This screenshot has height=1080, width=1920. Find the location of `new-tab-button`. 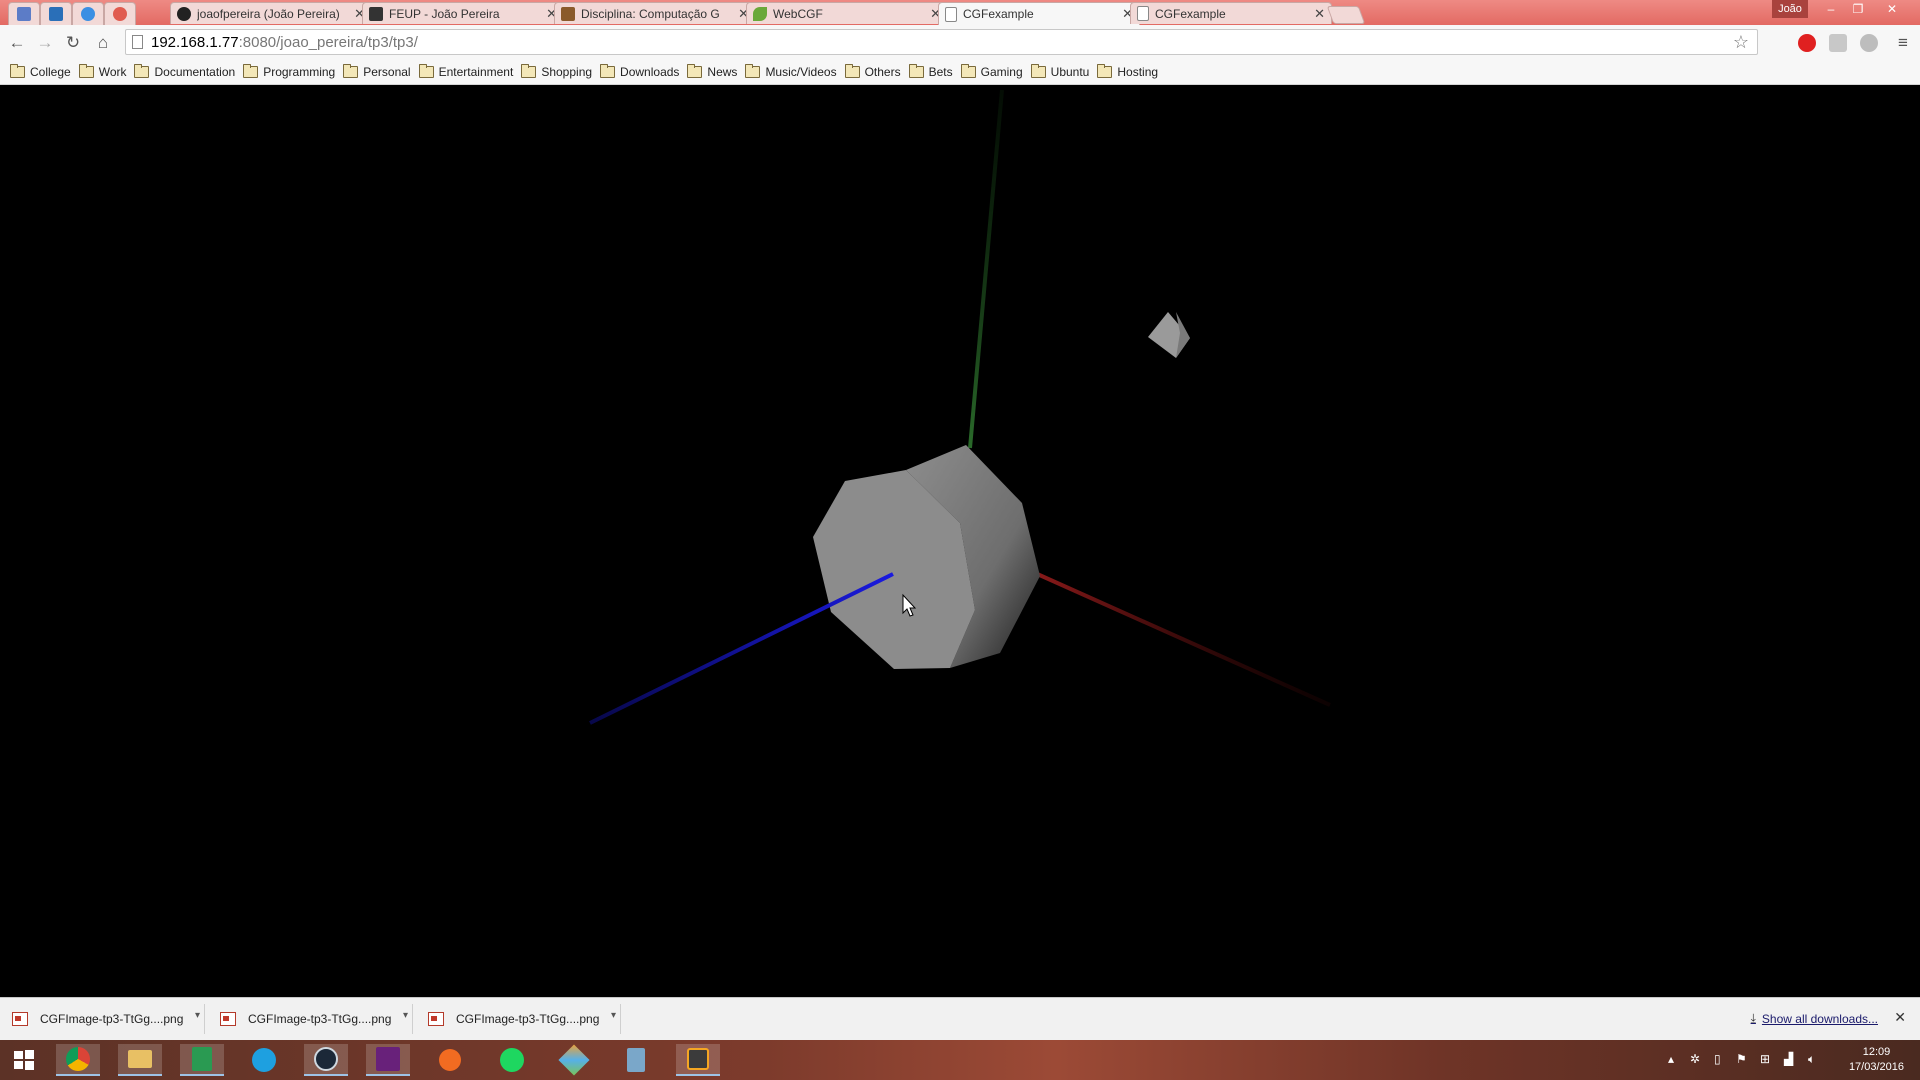

new-tab-button is located at coordinates (1346, 15).